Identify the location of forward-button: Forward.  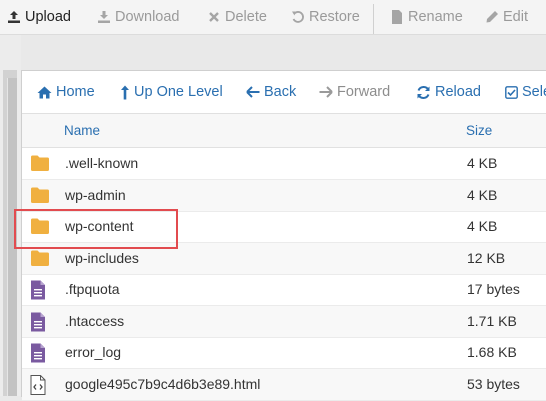
(354, 92).